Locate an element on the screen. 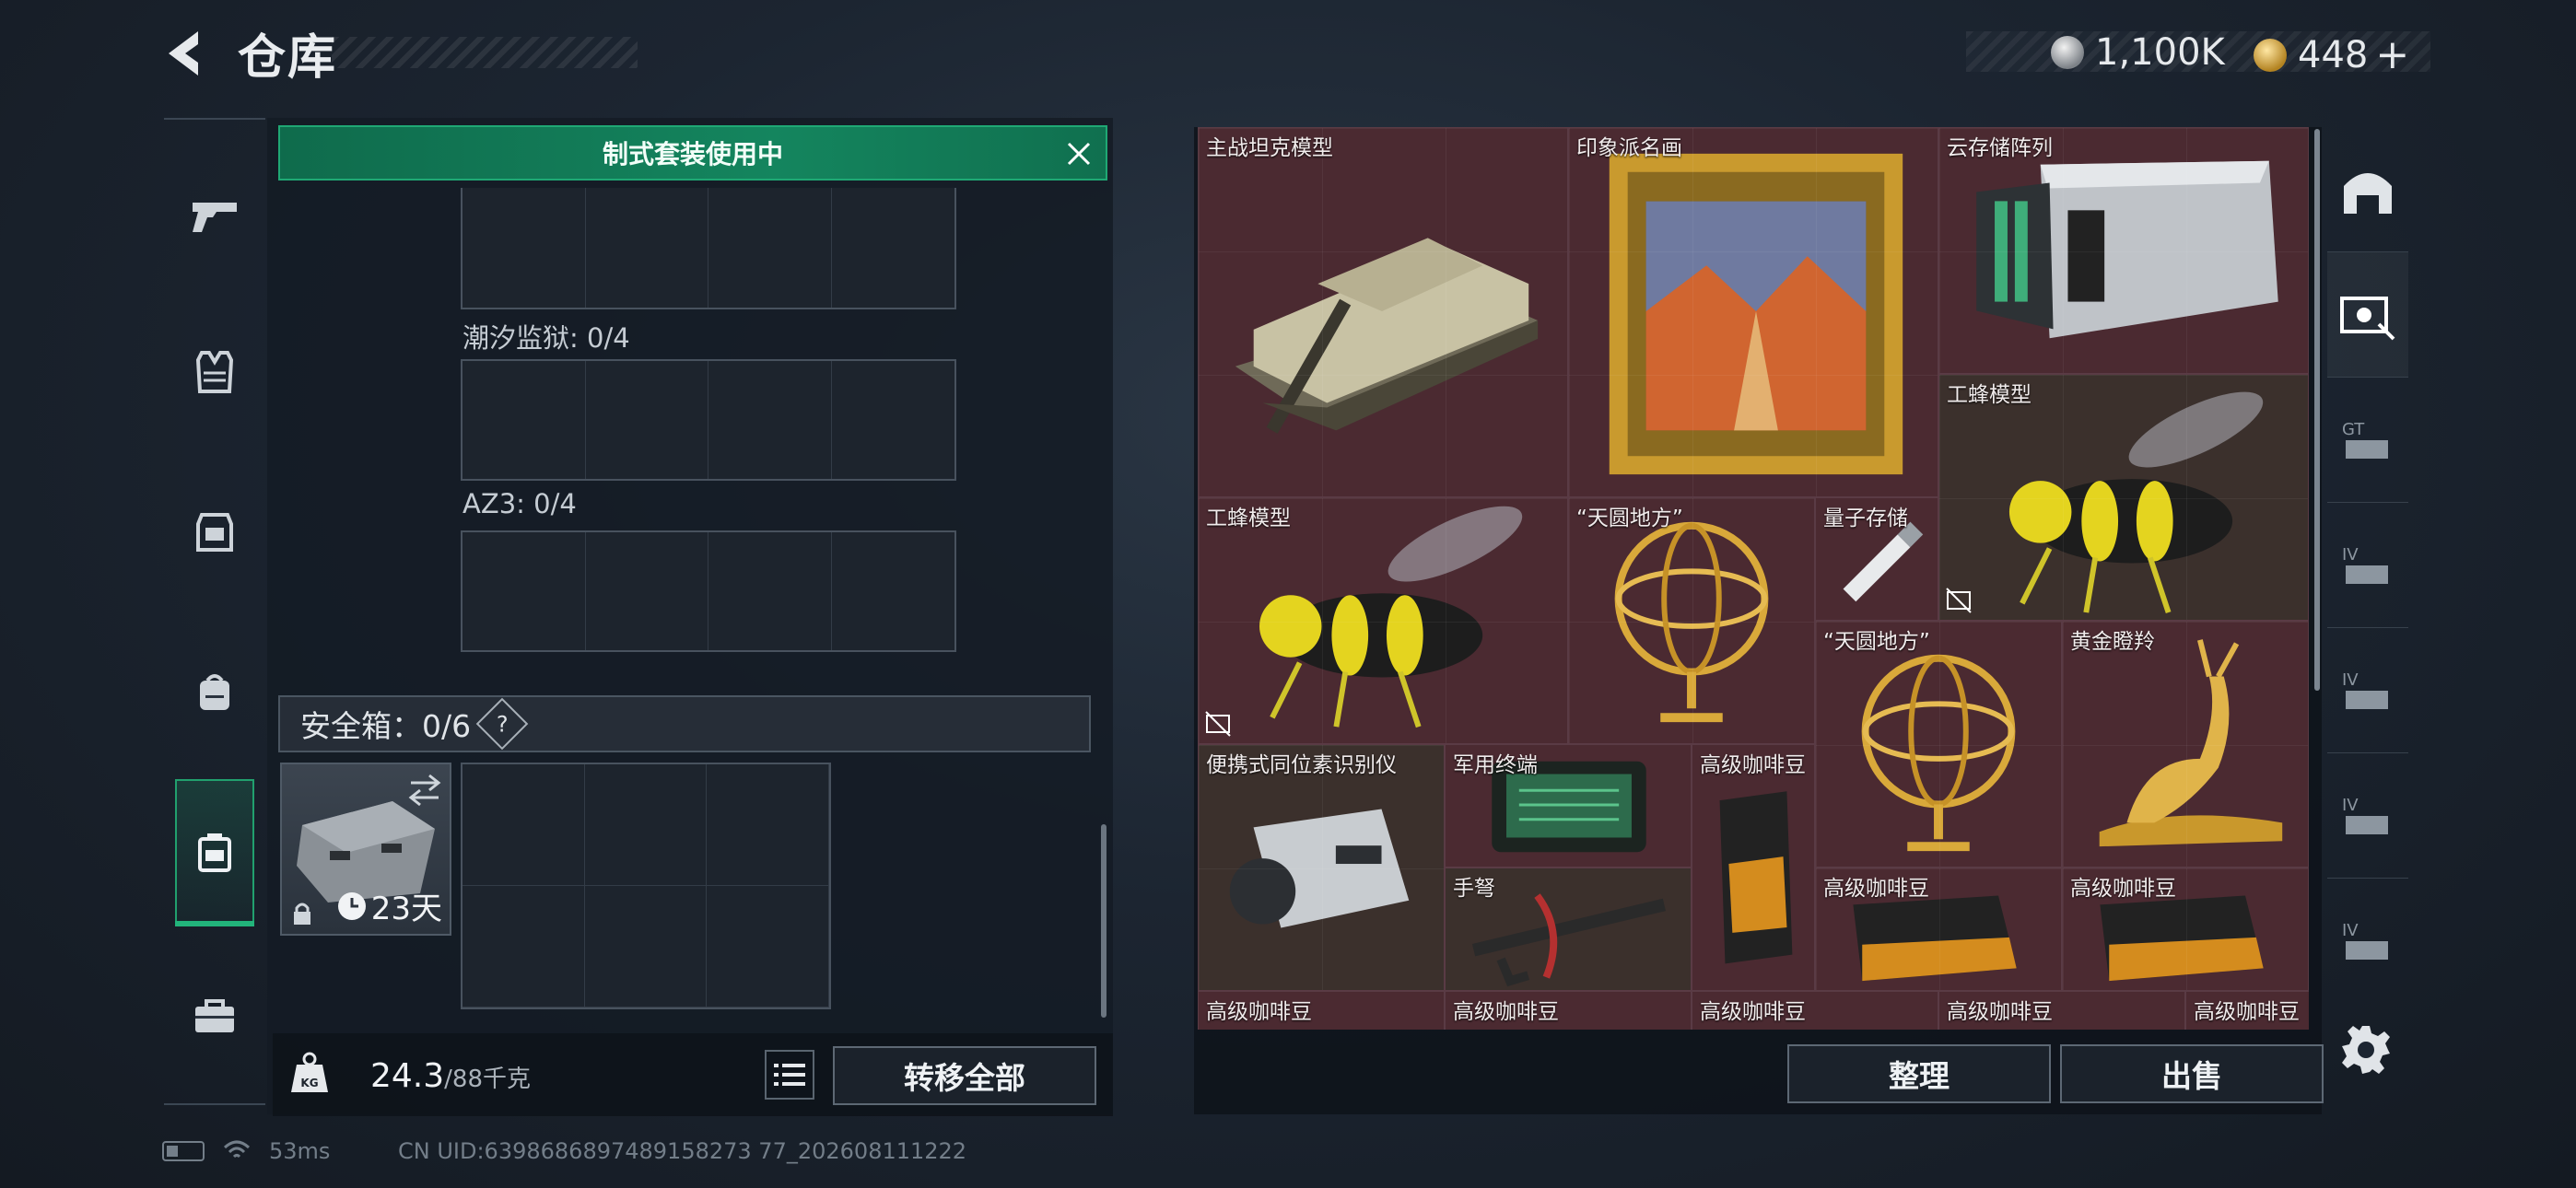 The width and height of the screenshot is (2576, 1188). settings-button is located at coordinates (2366, 1050).